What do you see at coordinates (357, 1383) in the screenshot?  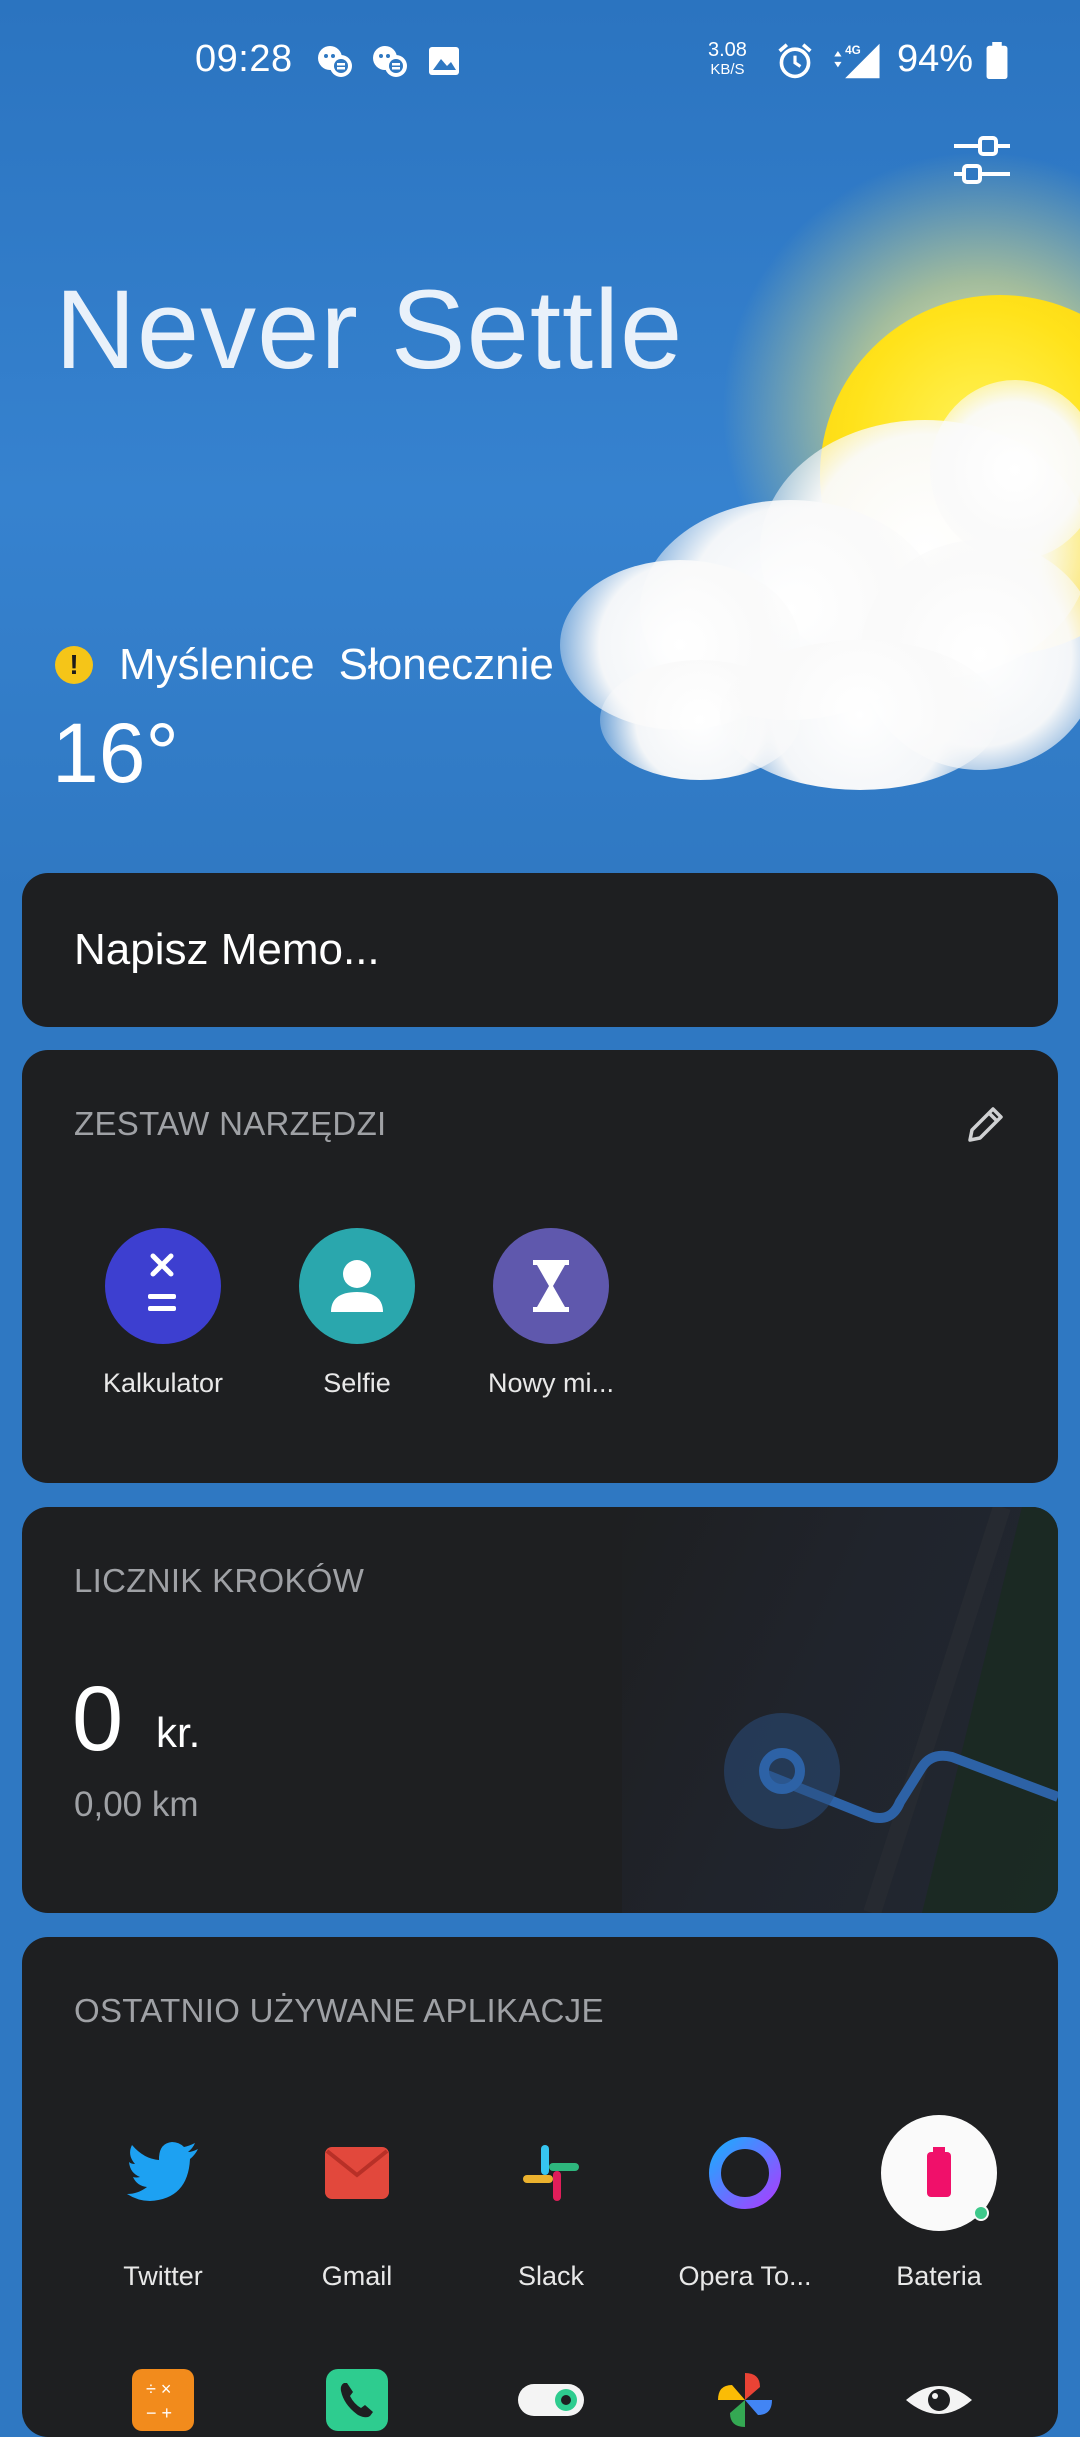 I see `tool-label: Selfie` at bounding box center [357, 1383].